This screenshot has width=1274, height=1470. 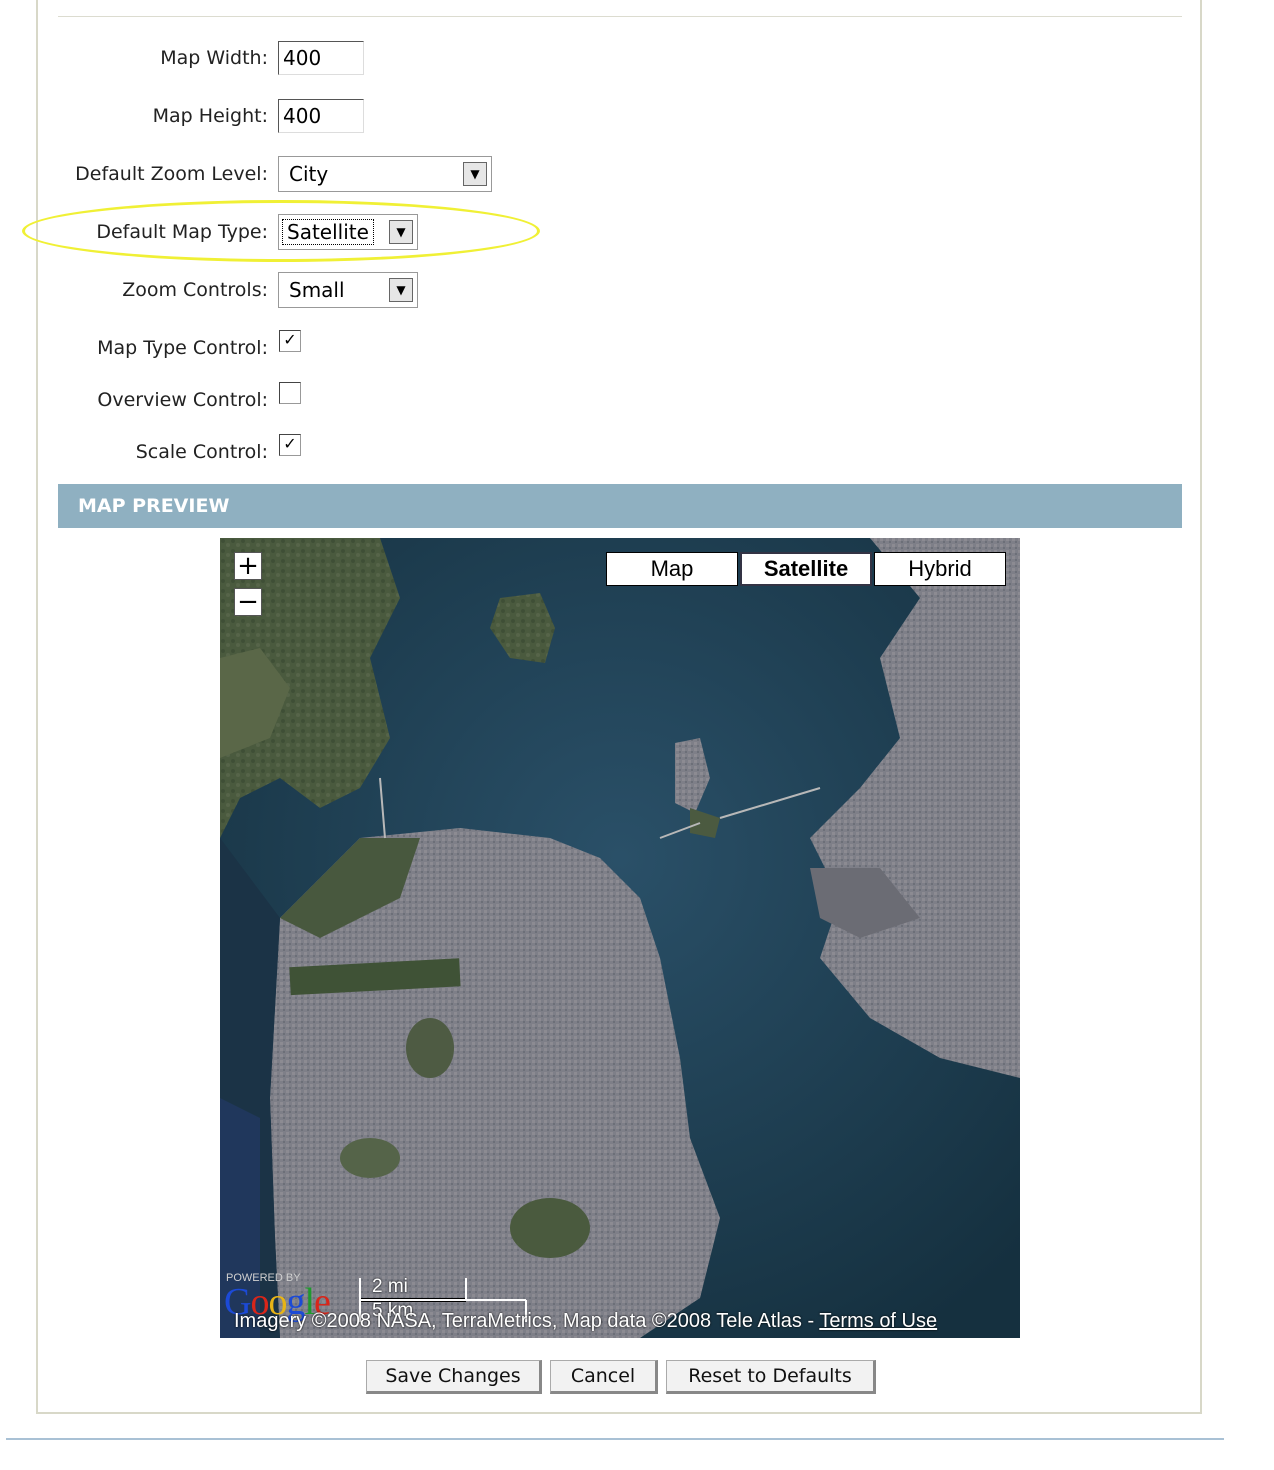 What do you see at coordinates (328, 232) in the screenshot?
I see `default-map-type-value: Satellite` at bounding box center [328, 232].